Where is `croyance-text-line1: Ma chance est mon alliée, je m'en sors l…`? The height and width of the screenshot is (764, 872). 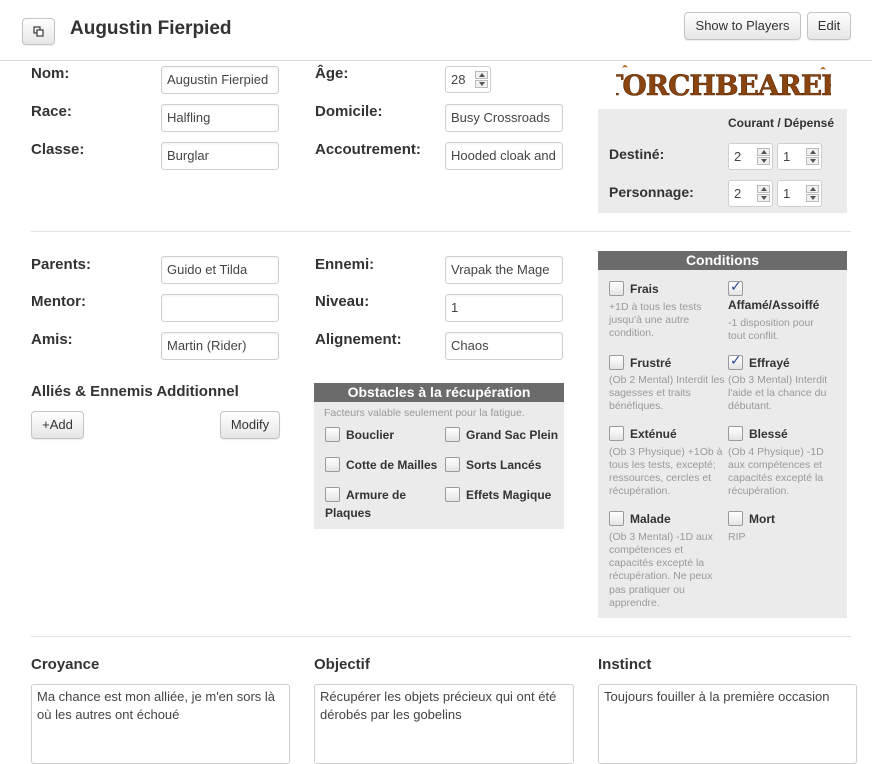
croyance-text-line1: Ma chance est mon alliée, je m'en sors l… is located at coordinates (156, 696).